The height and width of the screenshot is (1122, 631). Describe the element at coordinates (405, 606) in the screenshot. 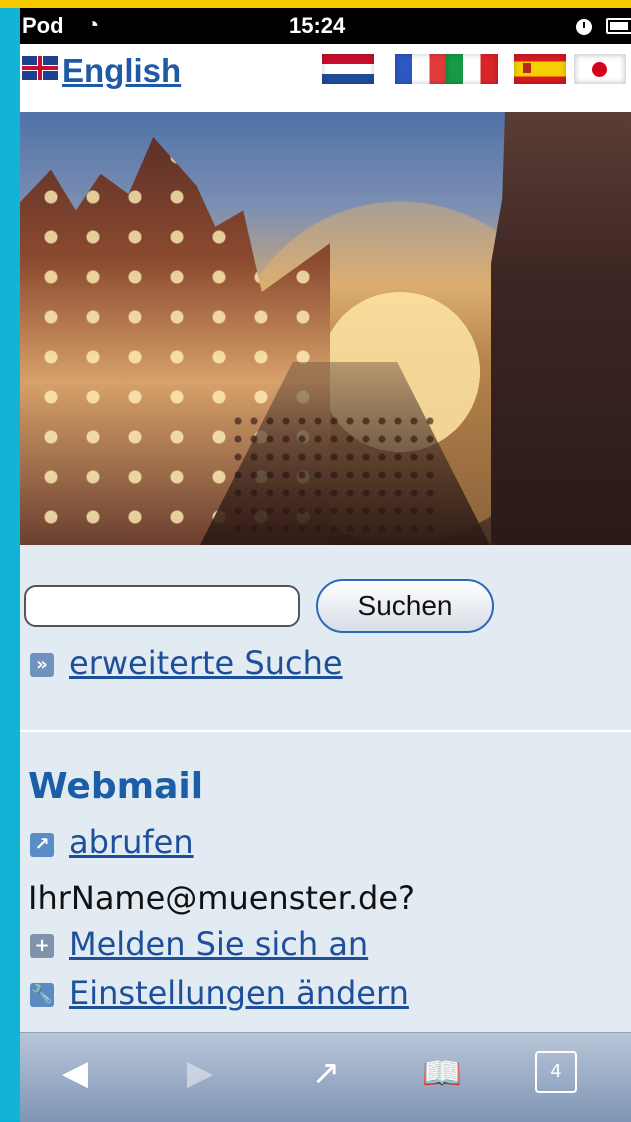

I see `search-button: Suchen` at that location.